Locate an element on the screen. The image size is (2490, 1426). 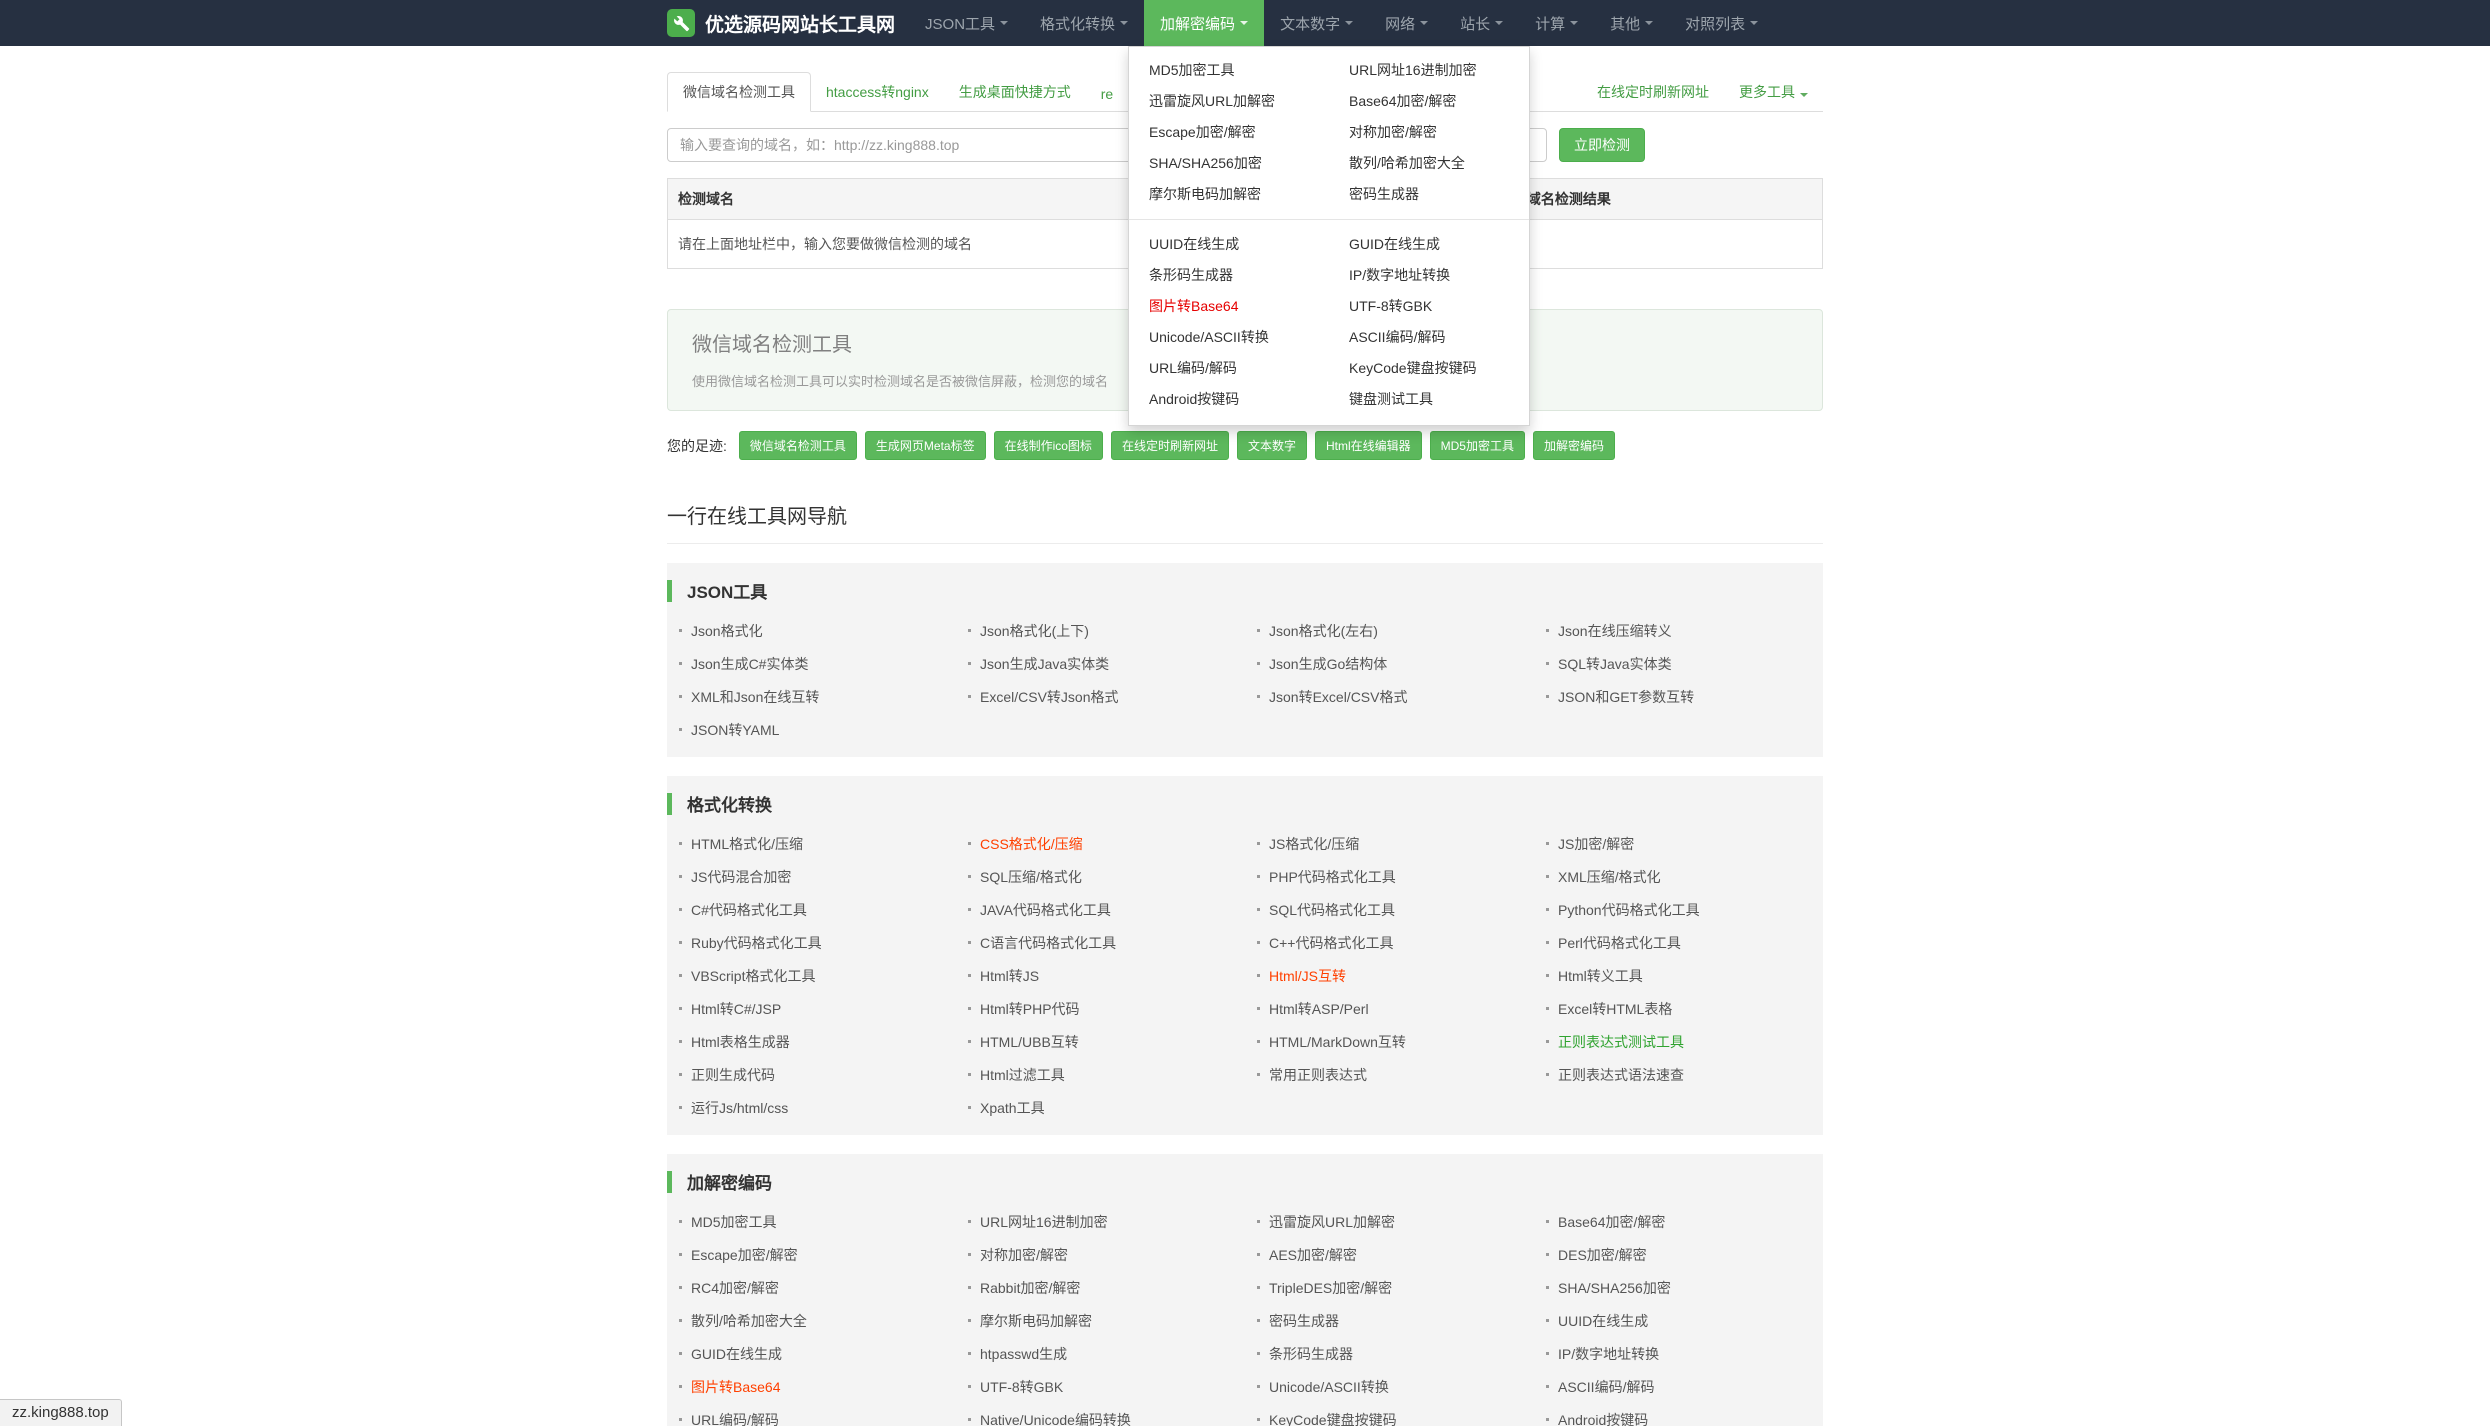
tool-link: Json生成Java实体类 is located at coordinates (1044, 664).